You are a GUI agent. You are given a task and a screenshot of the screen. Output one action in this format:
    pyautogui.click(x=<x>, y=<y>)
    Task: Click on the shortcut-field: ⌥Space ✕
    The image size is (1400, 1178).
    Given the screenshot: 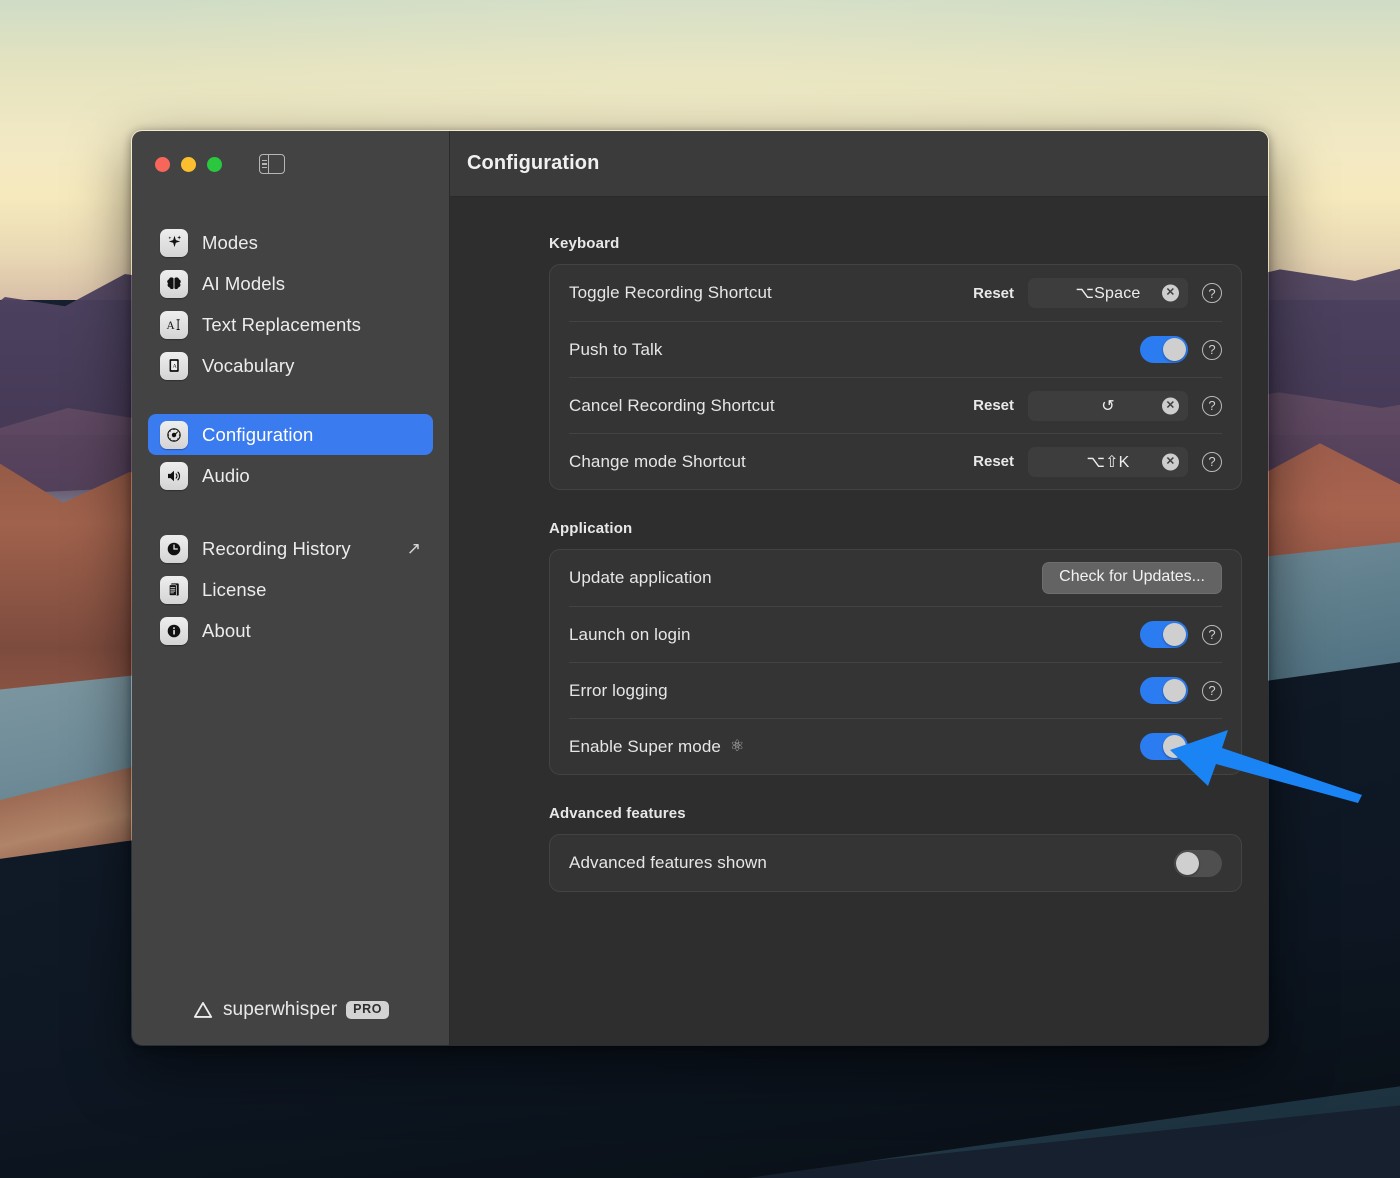 What is the action you would take?
    pyautogui.click(x=1108, y=293)
    